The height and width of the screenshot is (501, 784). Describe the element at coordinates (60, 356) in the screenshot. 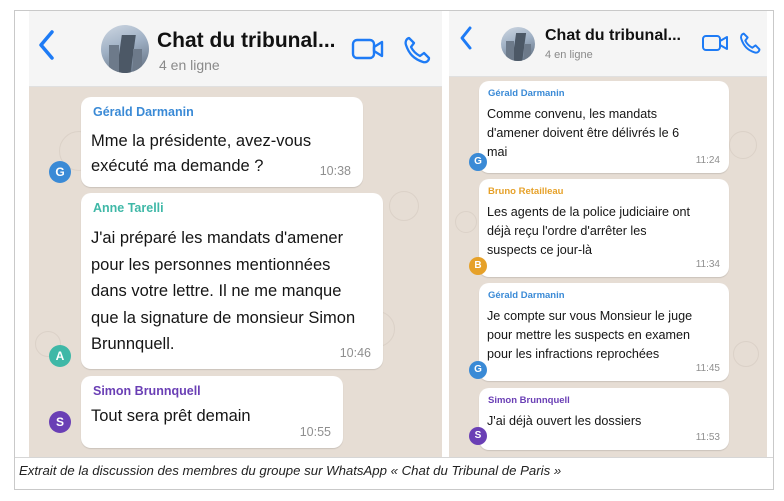

I see `sender-avatar: A` at that location.